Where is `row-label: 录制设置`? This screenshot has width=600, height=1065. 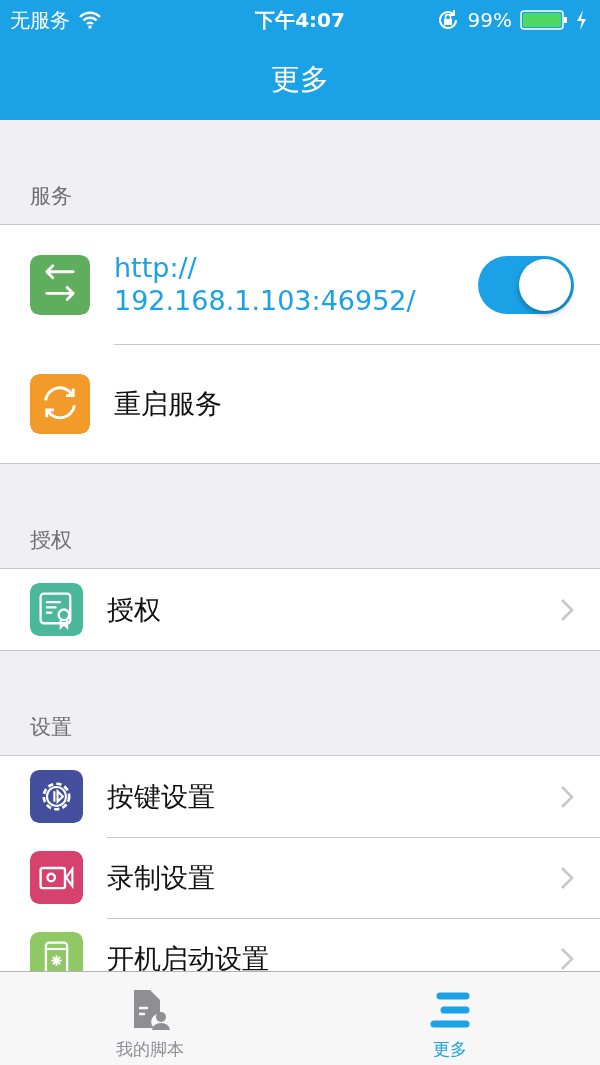 row-label: 录制设置 is located at coordinates (161, 878).